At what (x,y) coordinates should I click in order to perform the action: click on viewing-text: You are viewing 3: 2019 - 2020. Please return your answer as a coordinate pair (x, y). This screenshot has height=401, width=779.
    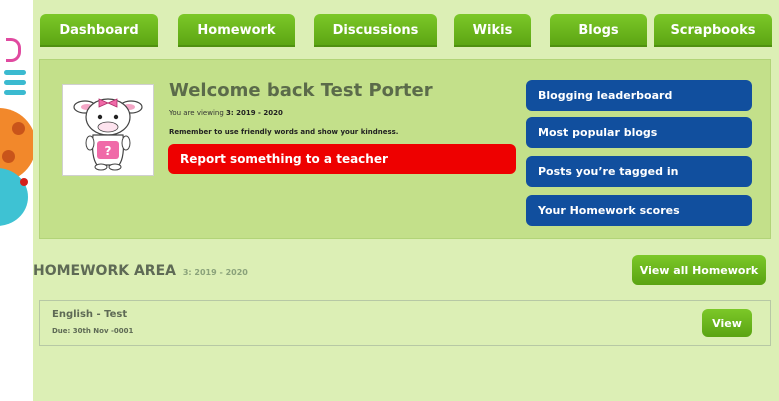
    Looking at the image, I should click on (226, 113).